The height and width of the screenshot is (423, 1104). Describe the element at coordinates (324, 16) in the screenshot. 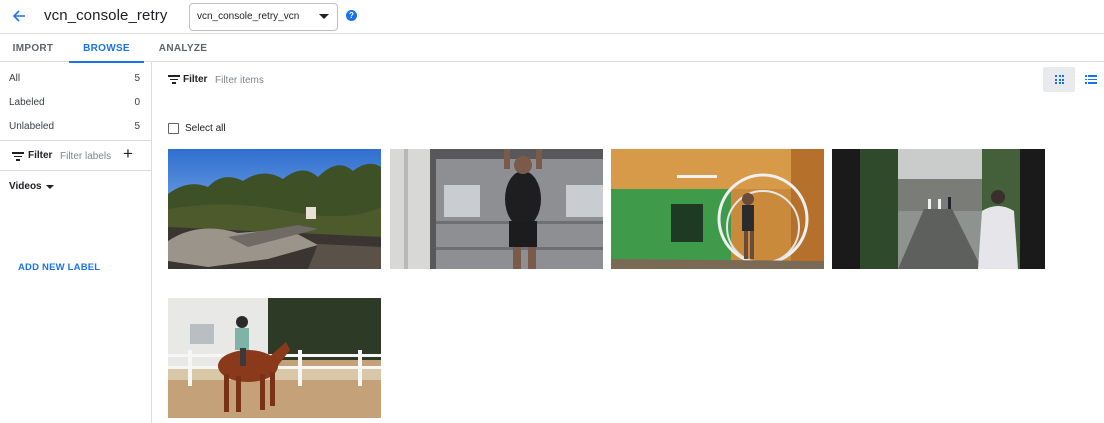

I see `dropdown-arrow-icon` at that location.